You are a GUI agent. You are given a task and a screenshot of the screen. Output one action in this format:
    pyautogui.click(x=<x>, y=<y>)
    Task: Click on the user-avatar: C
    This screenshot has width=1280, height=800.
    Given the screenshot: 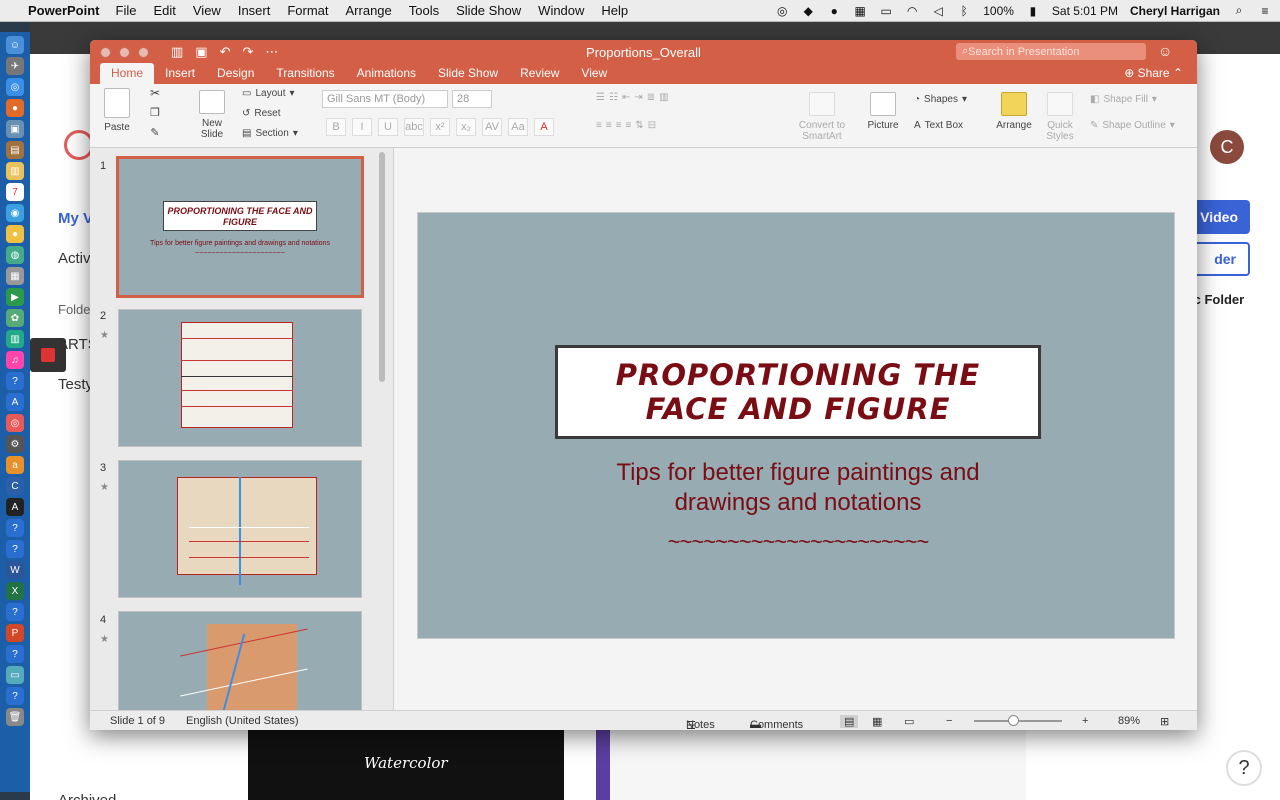 What is the action you would take?
    pyautogui.click(x=1227, y=147)
    